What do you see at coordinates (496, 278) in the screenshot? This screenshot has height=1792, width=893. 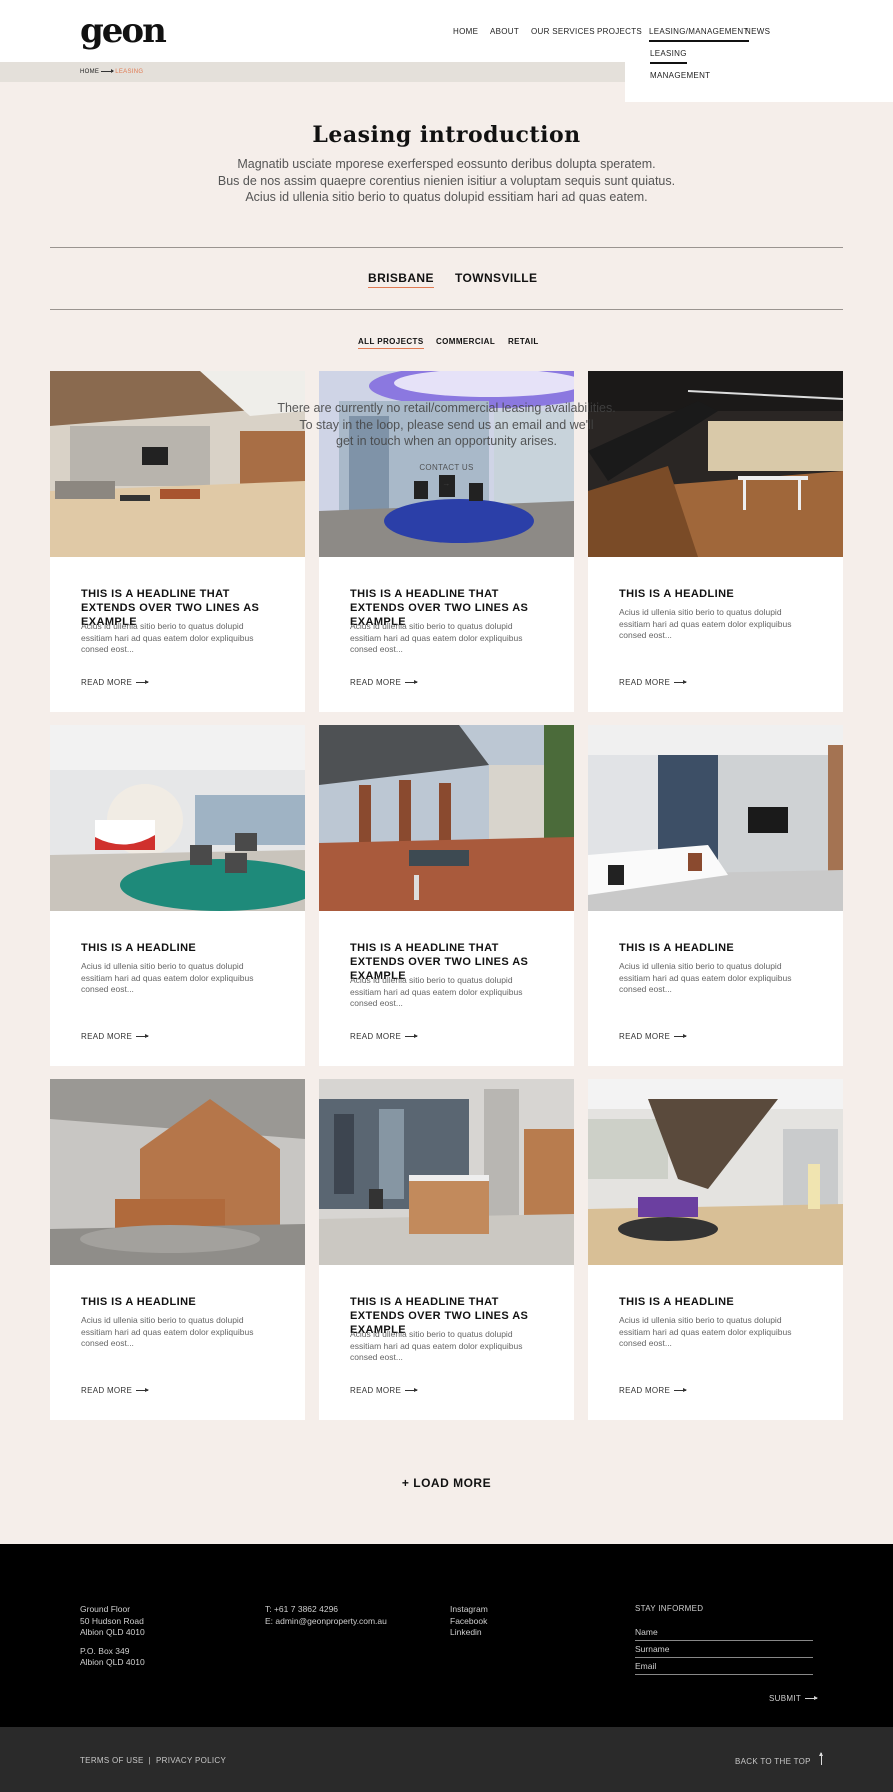 I see `tab-townsville: Townsville` at bounding box center [496, 278].